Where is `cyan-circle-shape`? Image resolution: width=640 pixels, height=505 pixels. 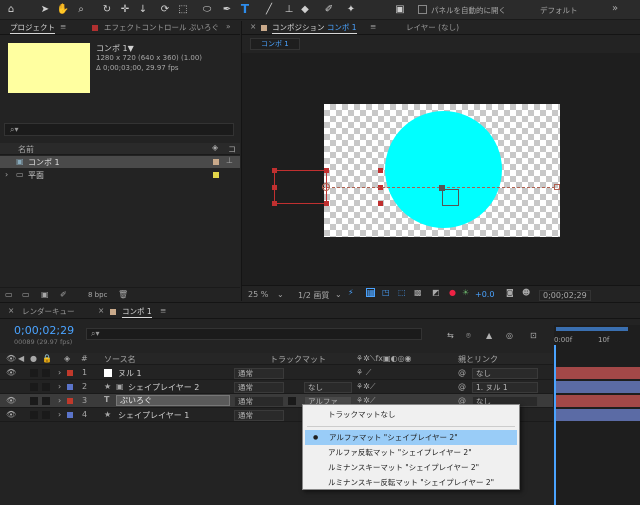 cyan-circle-shape is located at coordinates (443, 169).